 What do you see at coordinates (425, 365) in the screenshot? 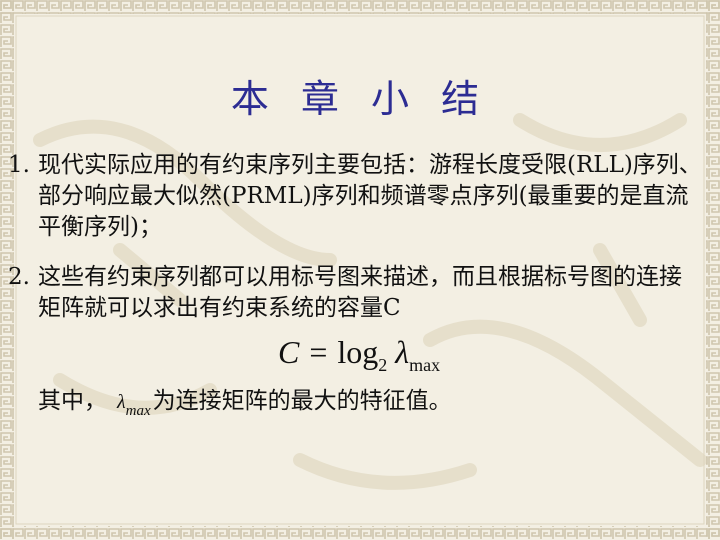
I see `formula-subscript: max` at bounding box center [425, 365].